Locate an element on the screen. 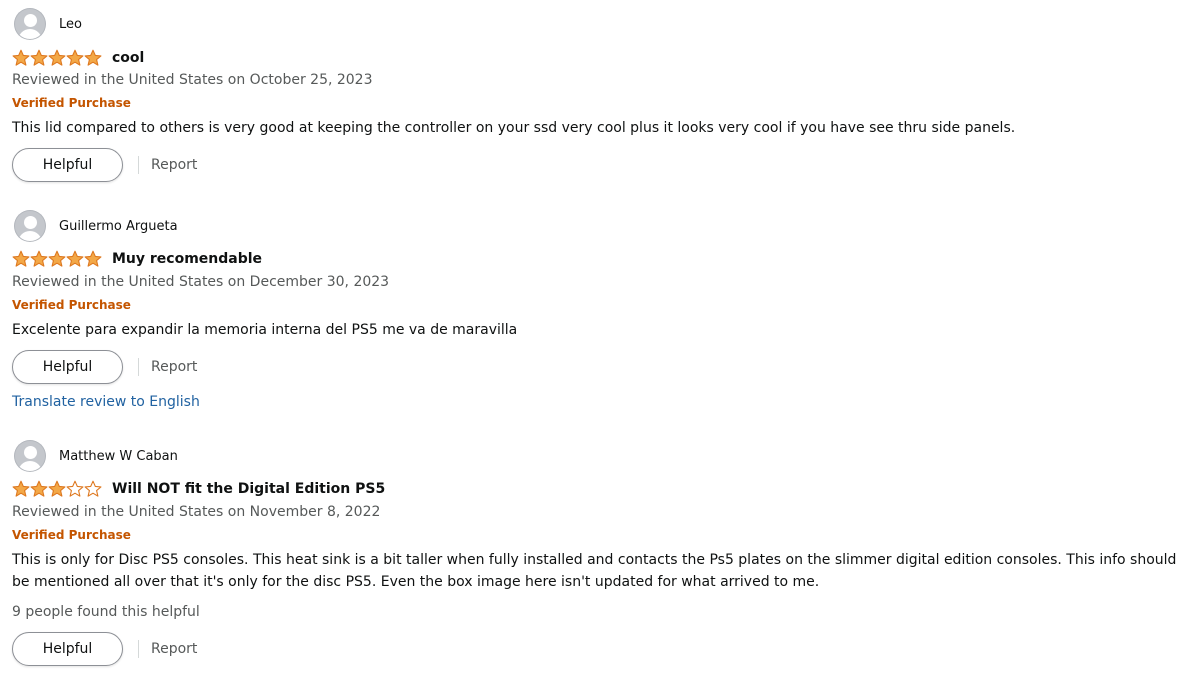 Image resolution: width=1200 pixels, height=675 pixels. reviewer-profile: Matthew W Caban is located at coordinates (96, 456).